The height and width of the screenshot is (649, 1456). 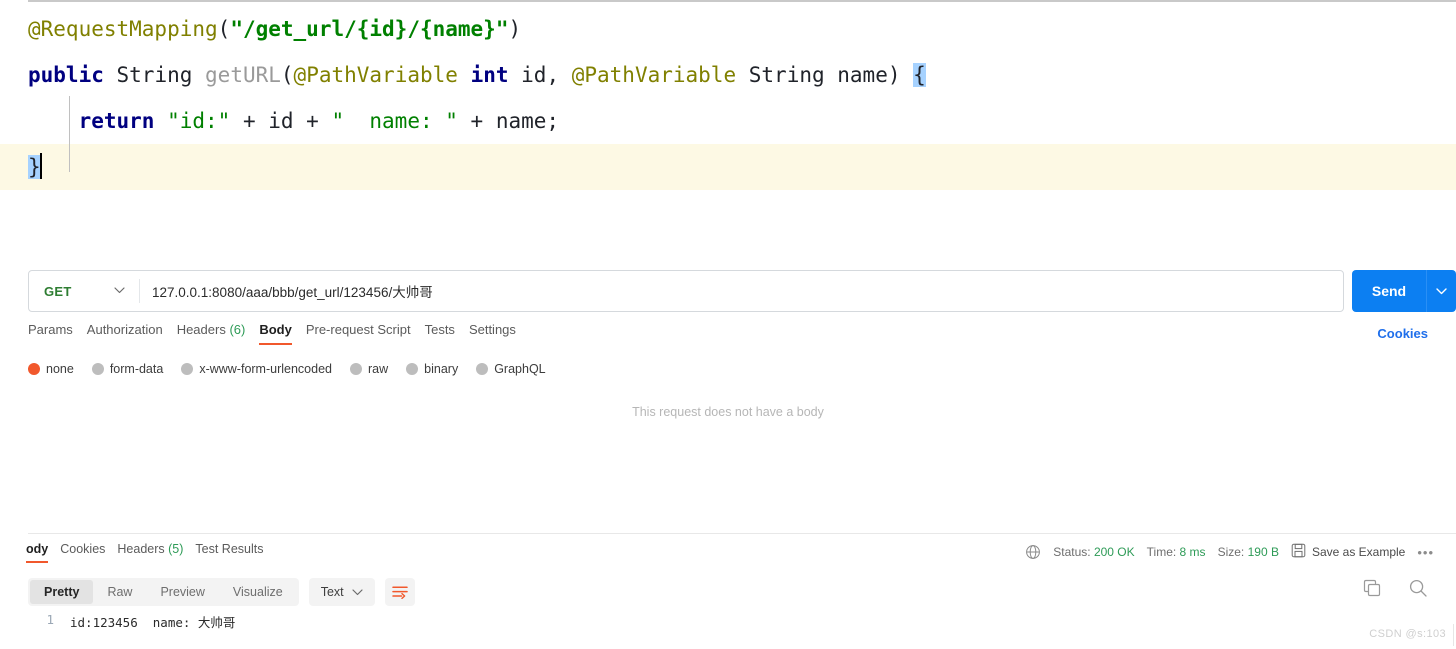 What do you see at coordinates (369, 369) in the screenshot?
I see `body-type-raw: raw` at bounding box center [369, 369].